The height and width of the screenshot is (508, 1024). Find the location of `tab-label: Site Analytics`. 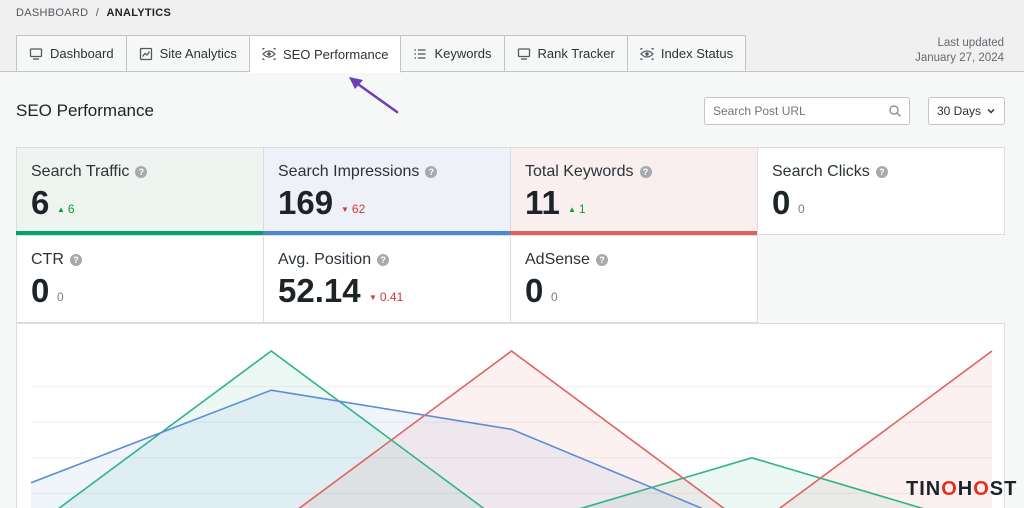

tab-label: Site Analytics is located at coordinates (198, 53).